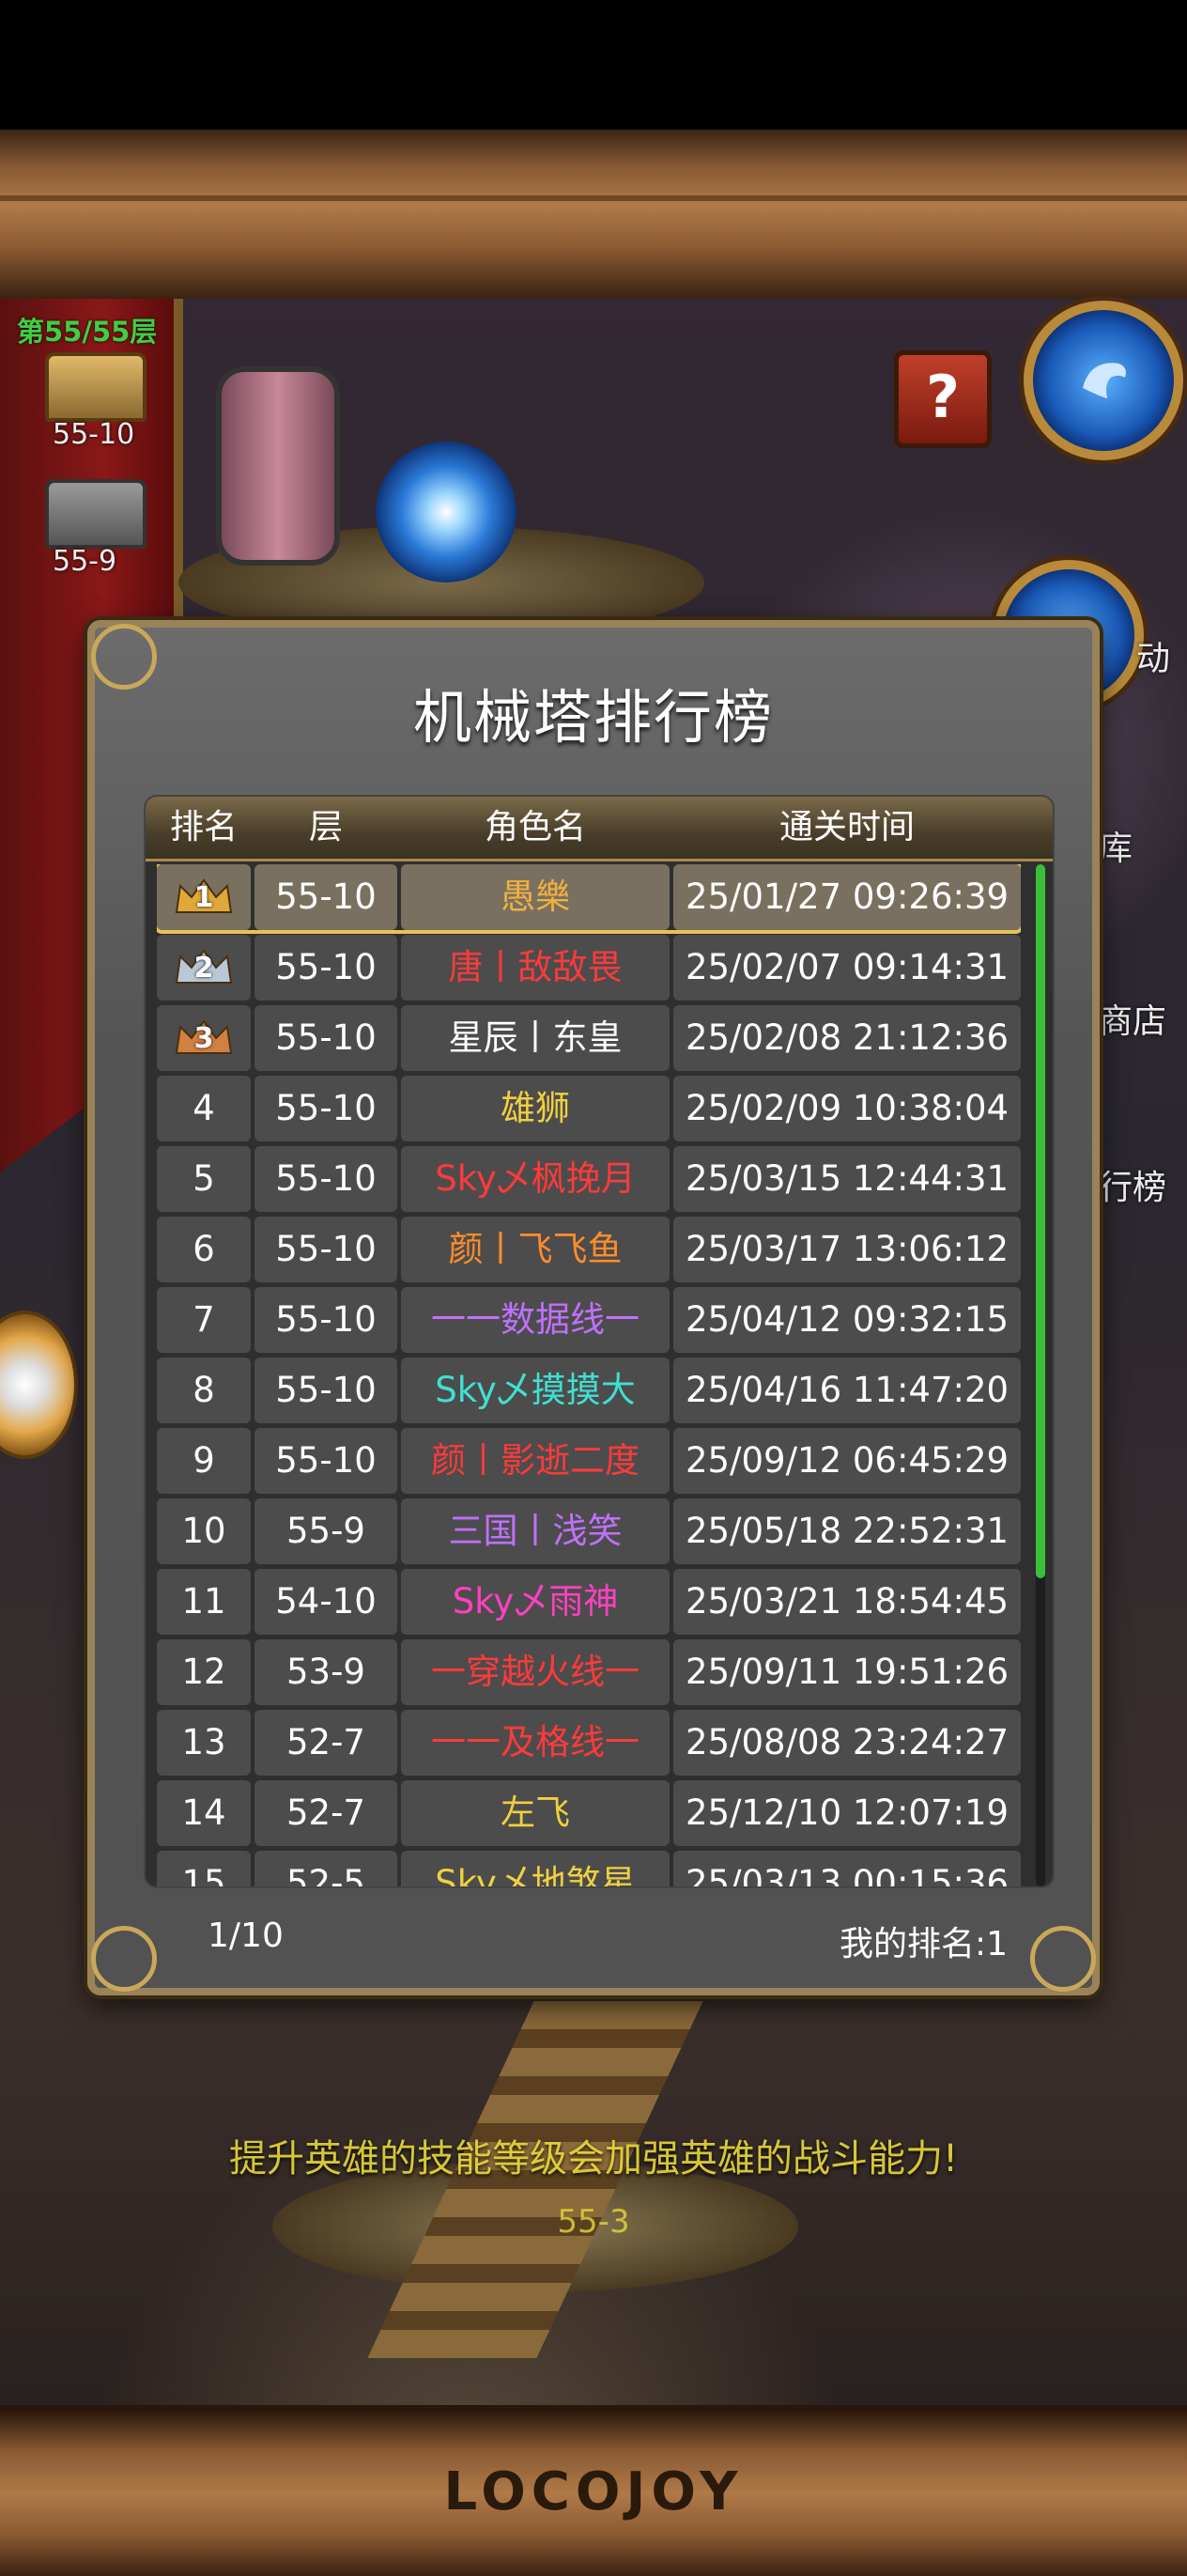  What do you see at coordinates (535, 1461) in the screenshot?
I see `player-name-cell: 颜丨影逝二度` at bounding box center [535, 1461].